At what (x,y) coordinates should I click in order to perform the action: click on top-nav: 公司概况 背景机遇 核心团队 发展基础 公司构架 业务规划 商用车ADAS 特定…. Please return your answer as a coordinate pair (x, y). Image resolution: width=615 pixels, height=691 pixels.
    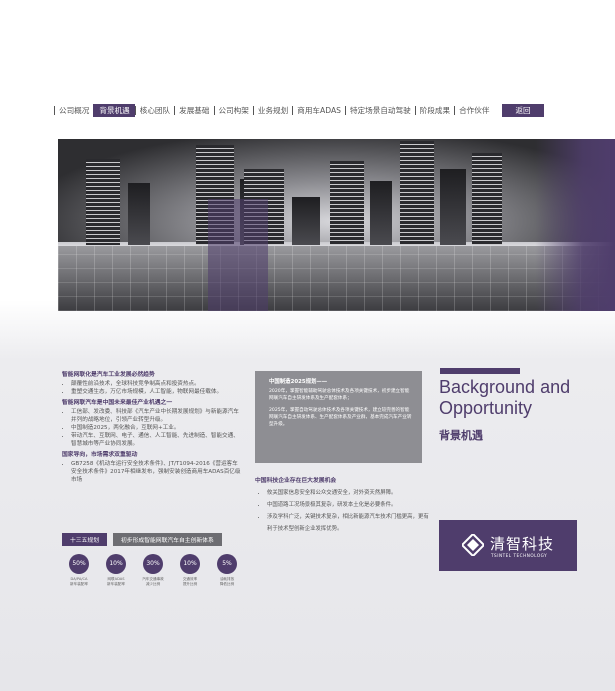
    Looking at the image, I should click on (299, 110).